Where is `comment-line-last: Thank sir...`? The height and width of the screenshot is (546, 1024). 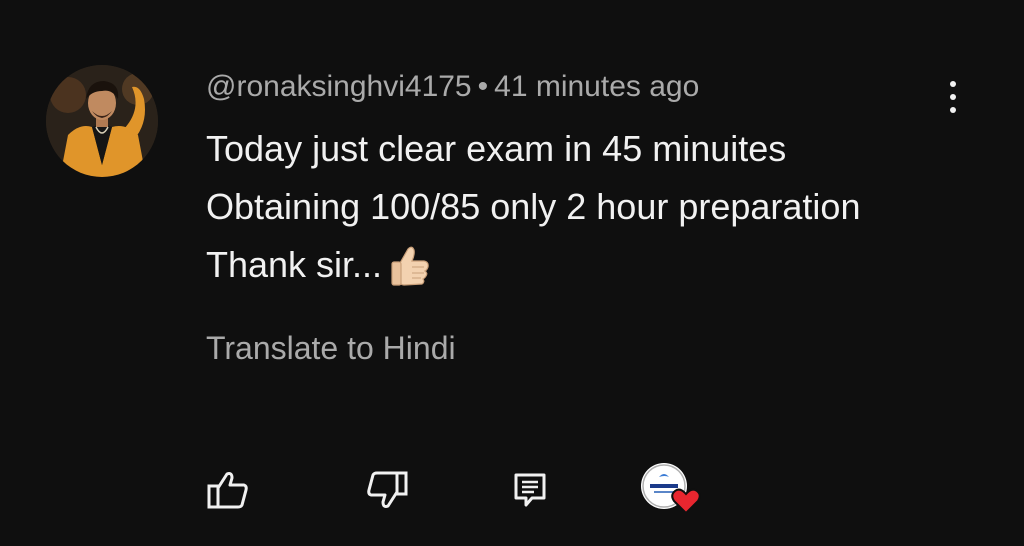 comment-line-last: Thank sir... is located at coordinates (533, 265).